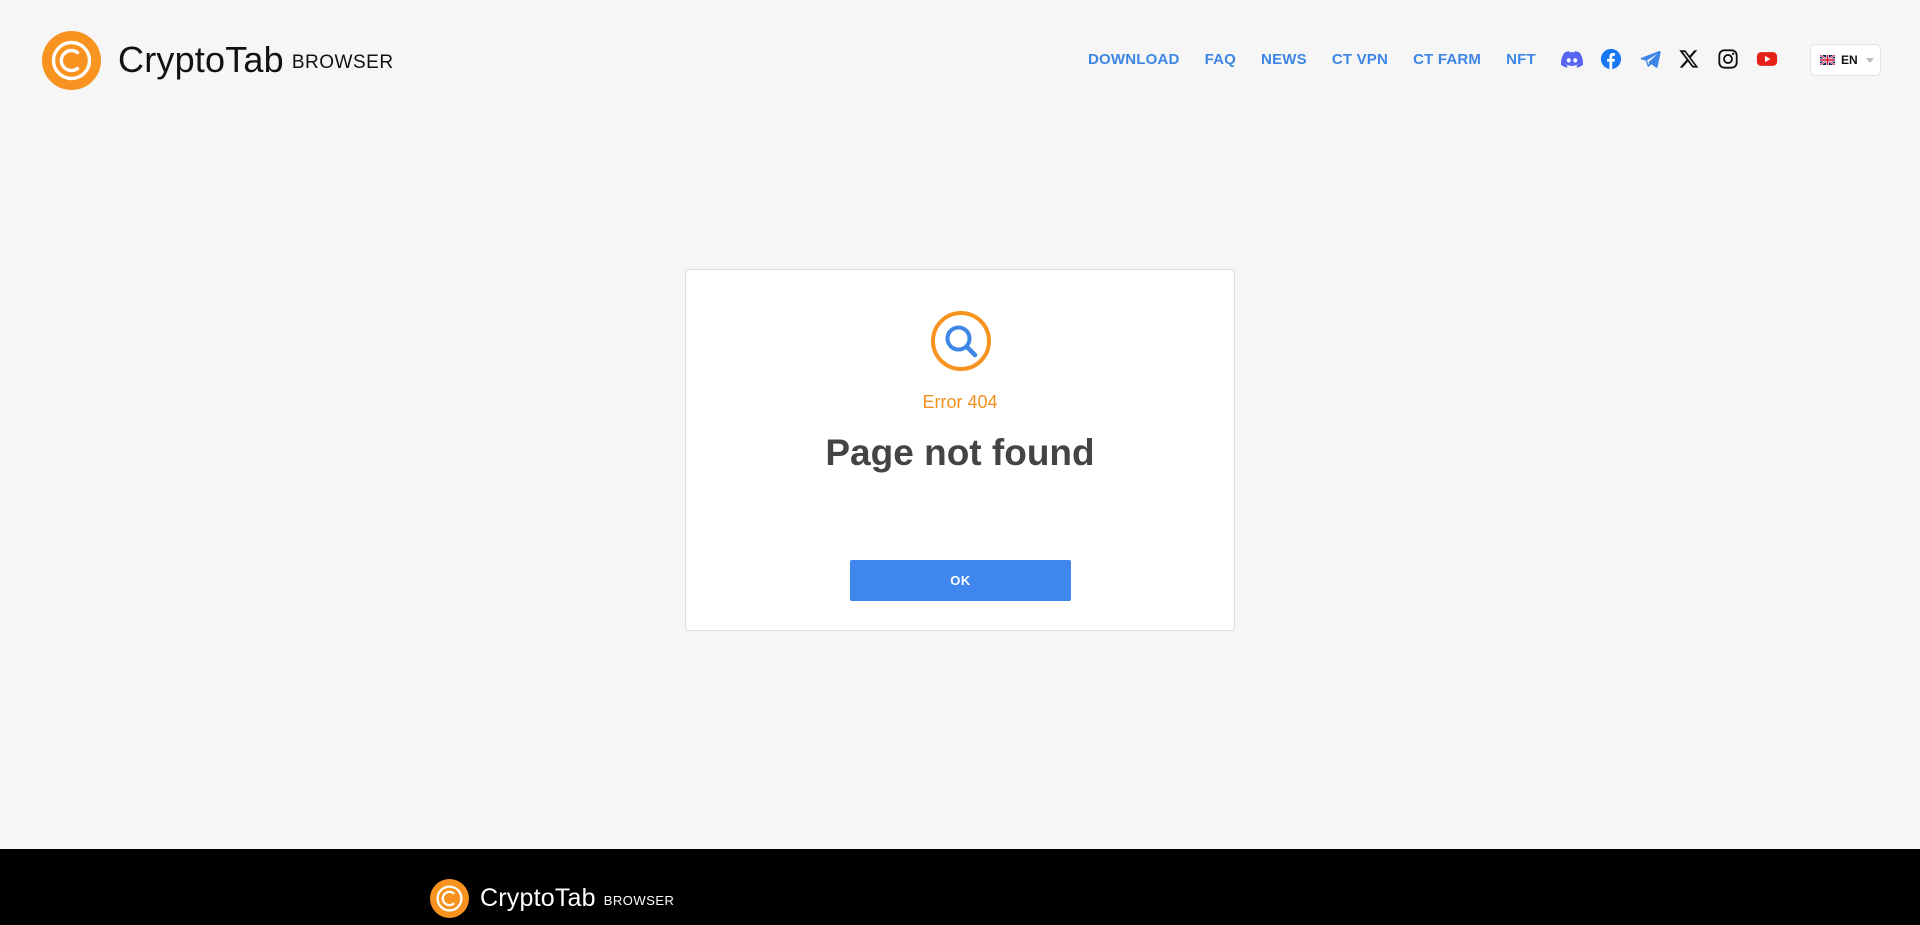  Describe the element at coordinates (1447, 59) in the screenshot. I see `nav-ct-farm: CT FARM` at that location.